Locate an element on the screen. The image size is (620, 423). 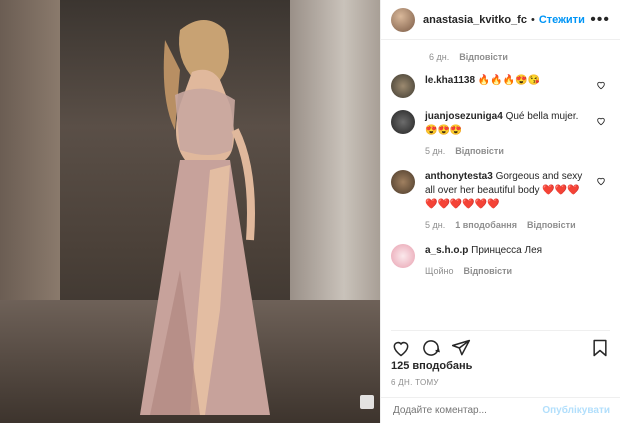
comment-username: anthonytesta3 is located at coordinates (459, 176).